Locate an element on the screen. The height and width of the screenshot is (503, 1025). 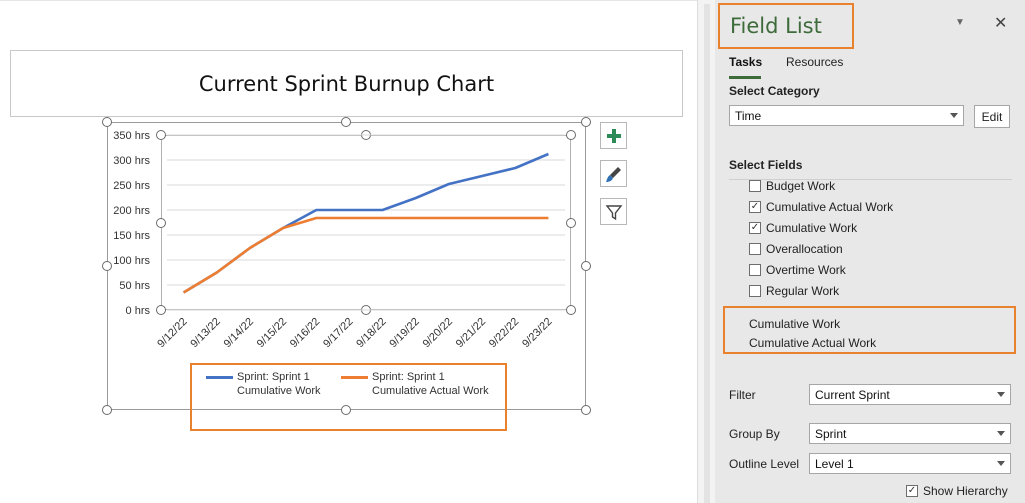
edit-button: Edit is located at coordinates (992, 116).